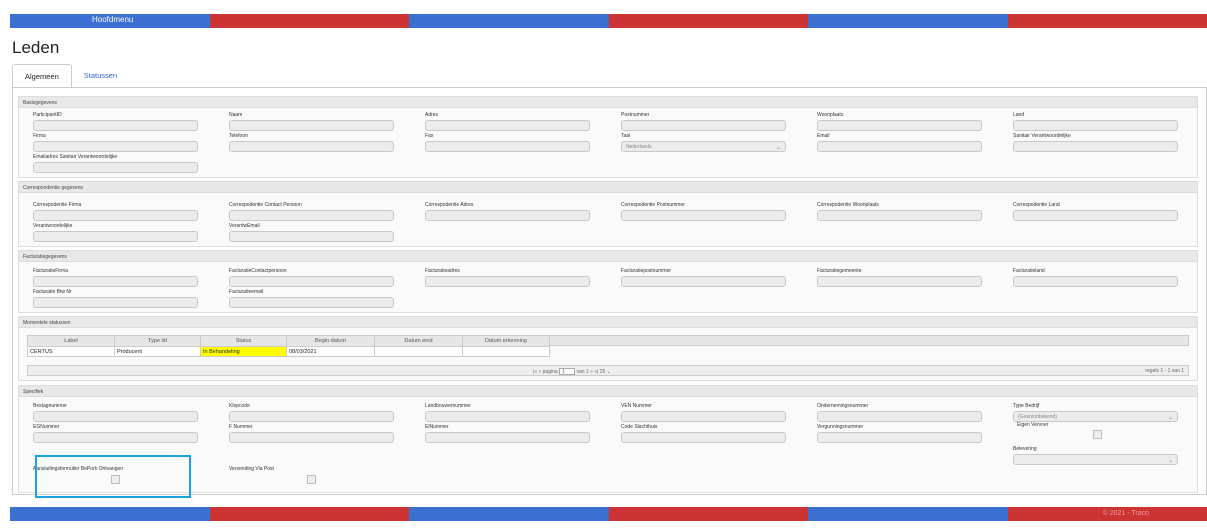 The image size is (1207, 528). What do you see at coordinates (899, 146) in the screenshot?
I see `email-input` at bounding box center [899, 146].